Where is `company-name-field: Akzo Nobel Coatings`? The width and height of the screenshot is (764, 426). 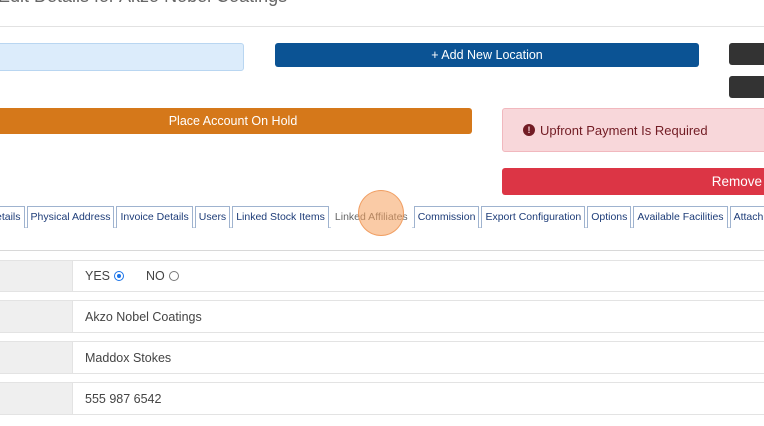 company-name-field: Akzo Nobel Coatings is located at coordinates (418, 316).